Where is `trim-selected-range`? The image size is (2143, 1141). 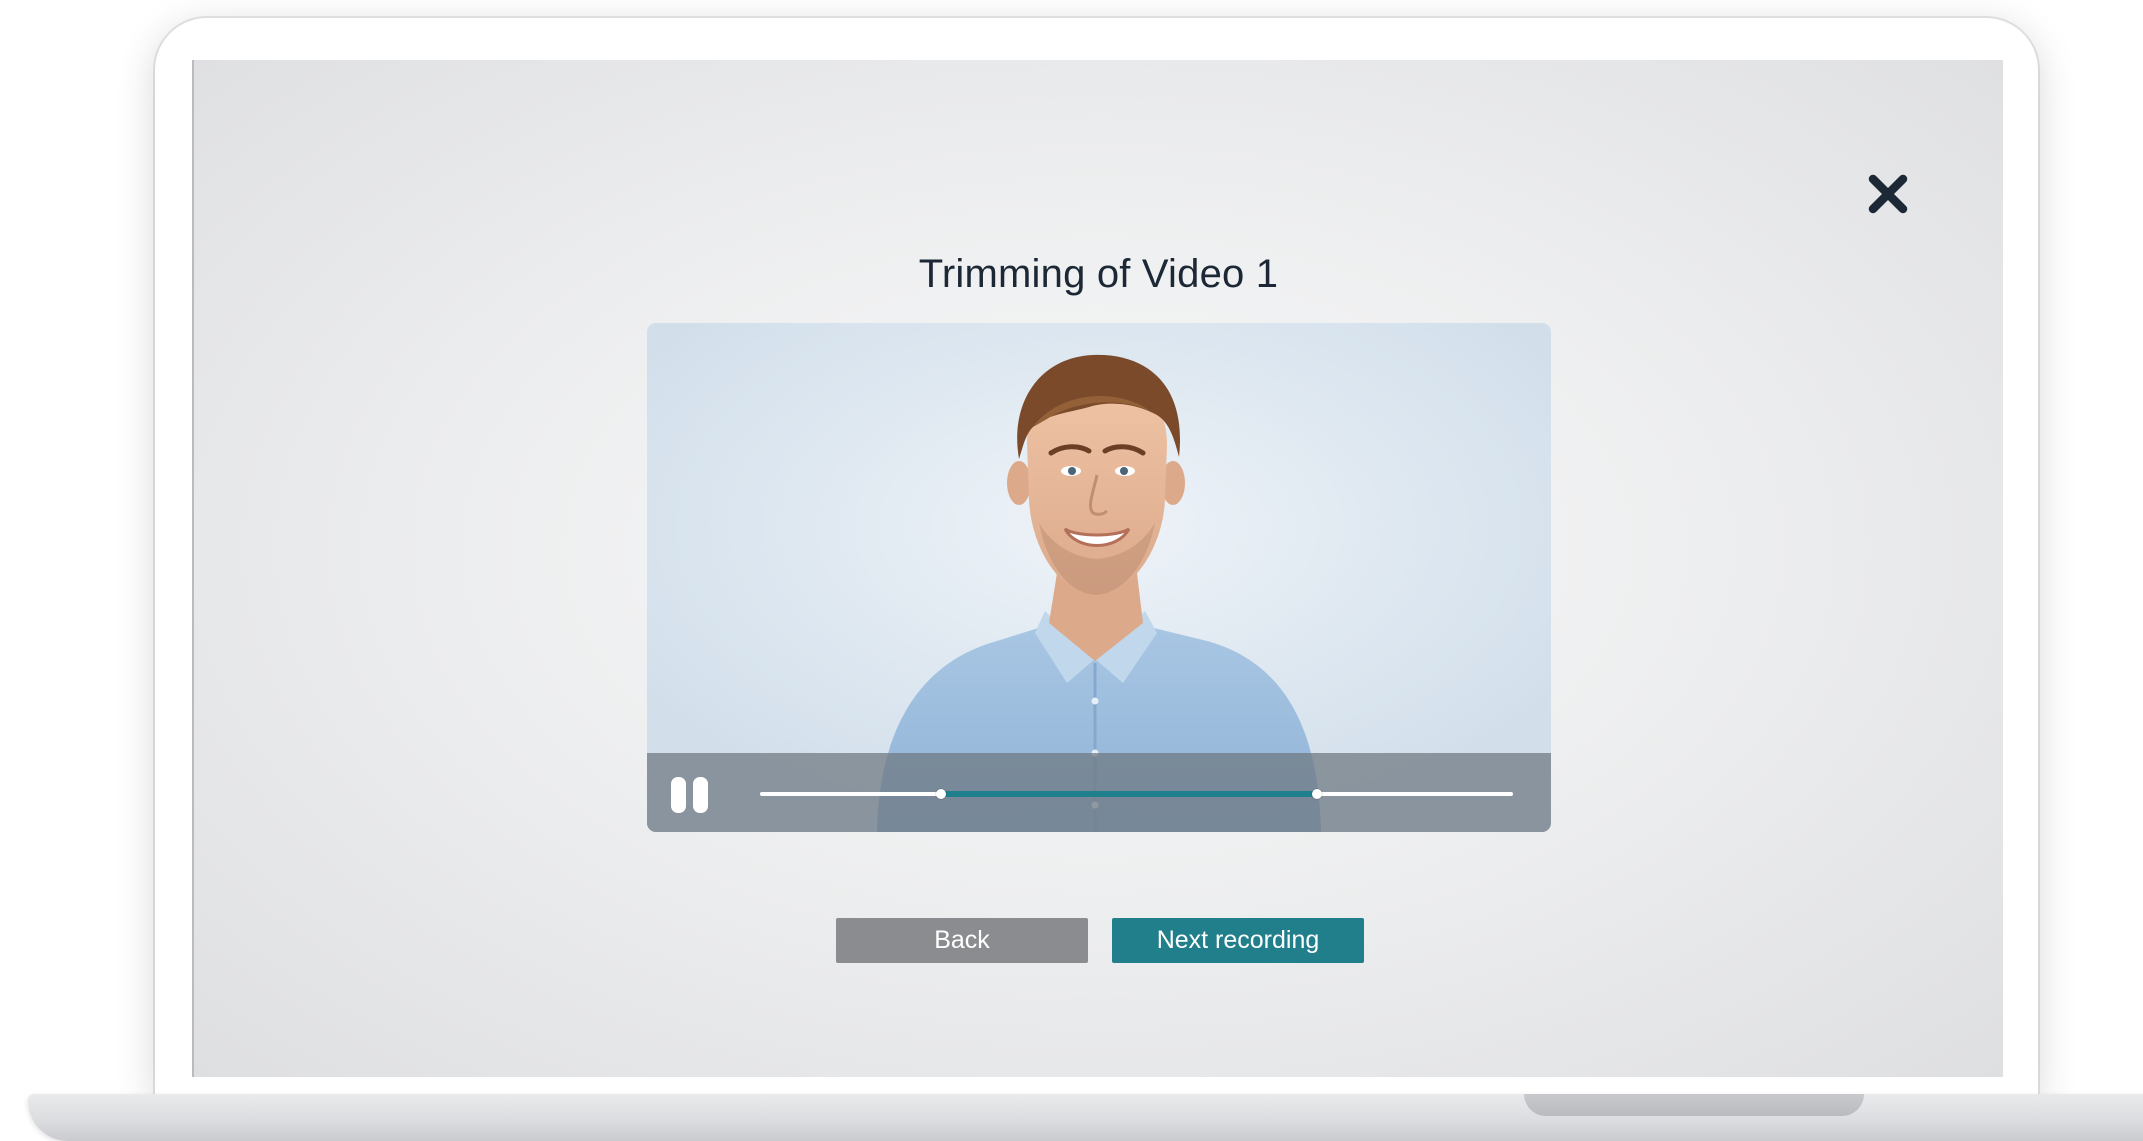 trim-selected-range is located at coordinates (1129, 794).